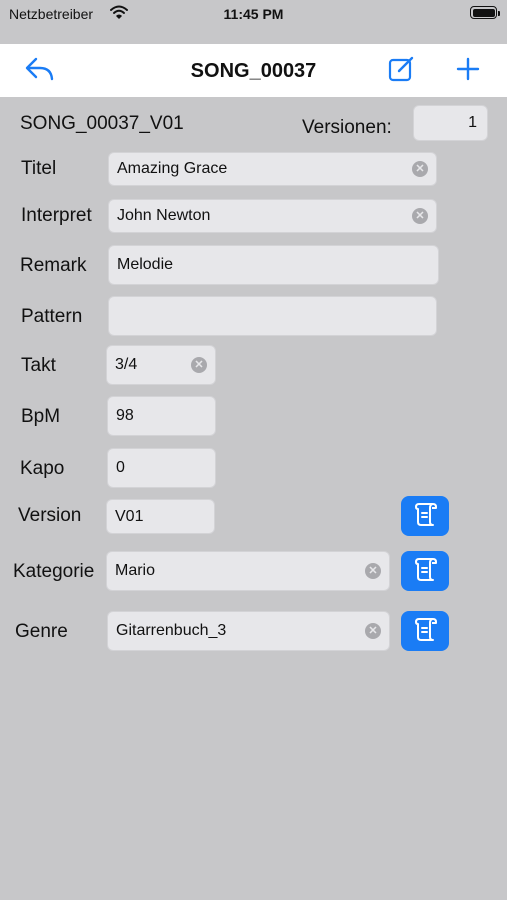 The image size is (507, 900). What do you see at coordinates (41, 416) in the screenshot?
I see `bpm-label: BpM` at bounding box center [41, 416].